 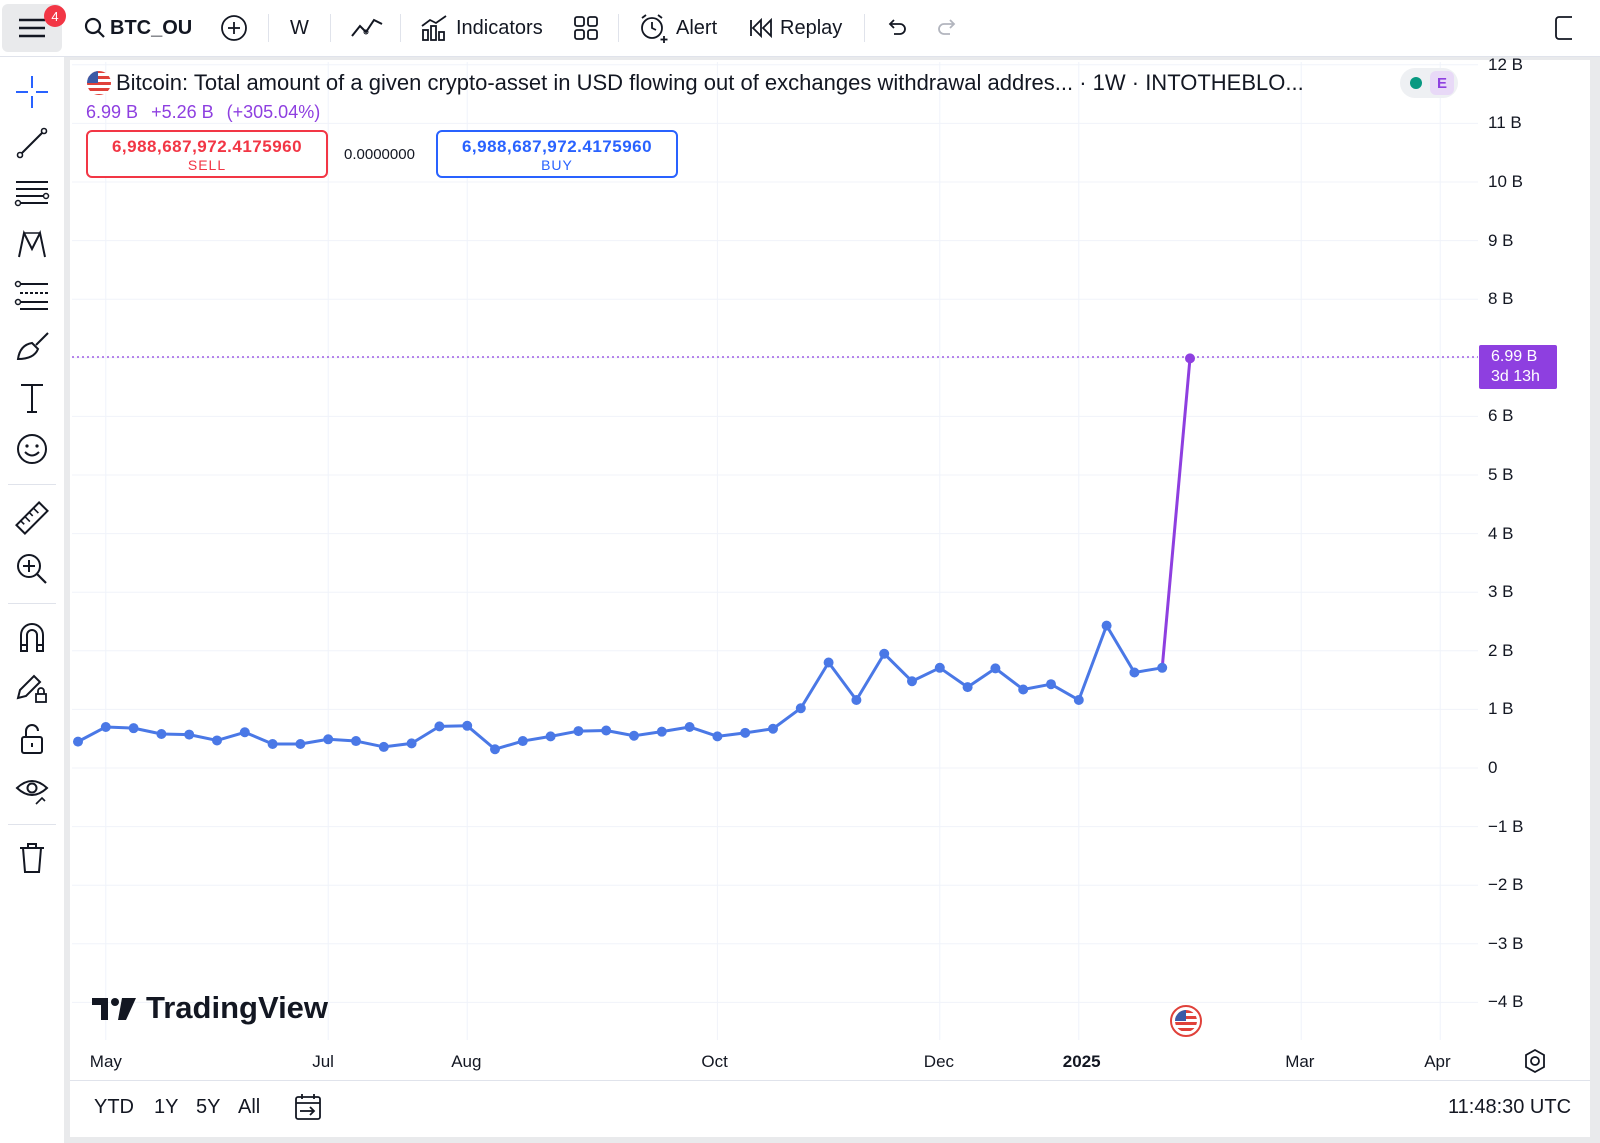 I want to click on fib-tool, so click(x=32, y=194).